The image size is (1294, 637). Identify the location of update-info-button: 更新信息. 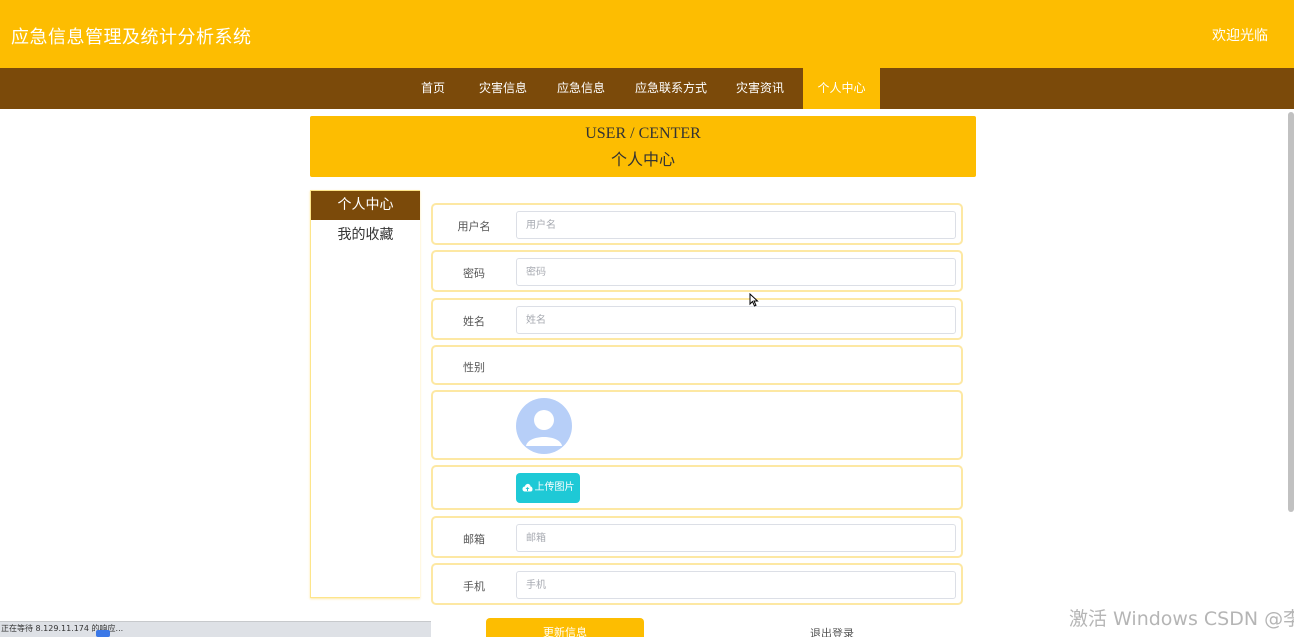
(565, 627).